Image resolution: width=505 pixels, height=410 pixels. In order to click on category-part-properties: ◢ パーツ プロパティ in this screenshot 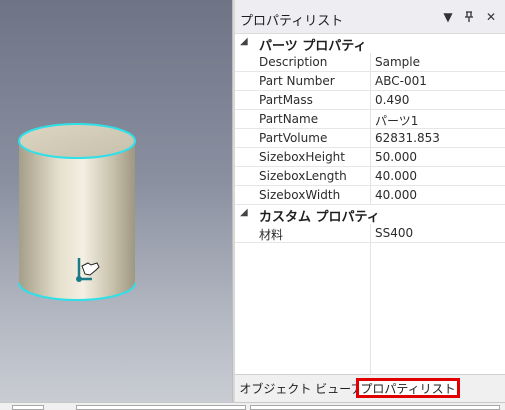, I will do `click(370, 44)`.